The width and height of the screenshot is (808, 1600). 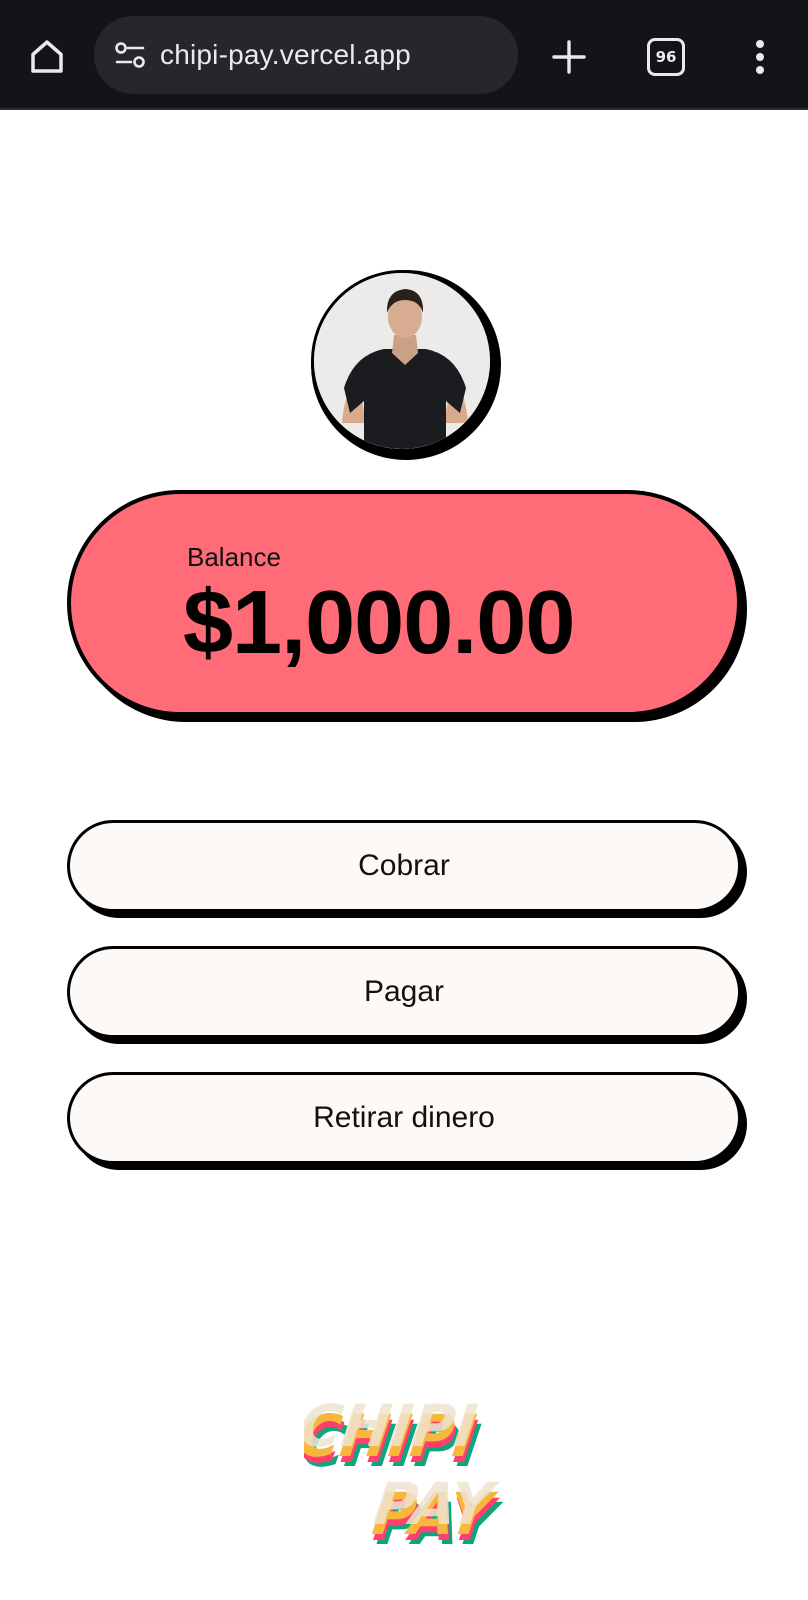 I want to click on balance-card: Balance $1,000.00, so click(x=404, y=603).